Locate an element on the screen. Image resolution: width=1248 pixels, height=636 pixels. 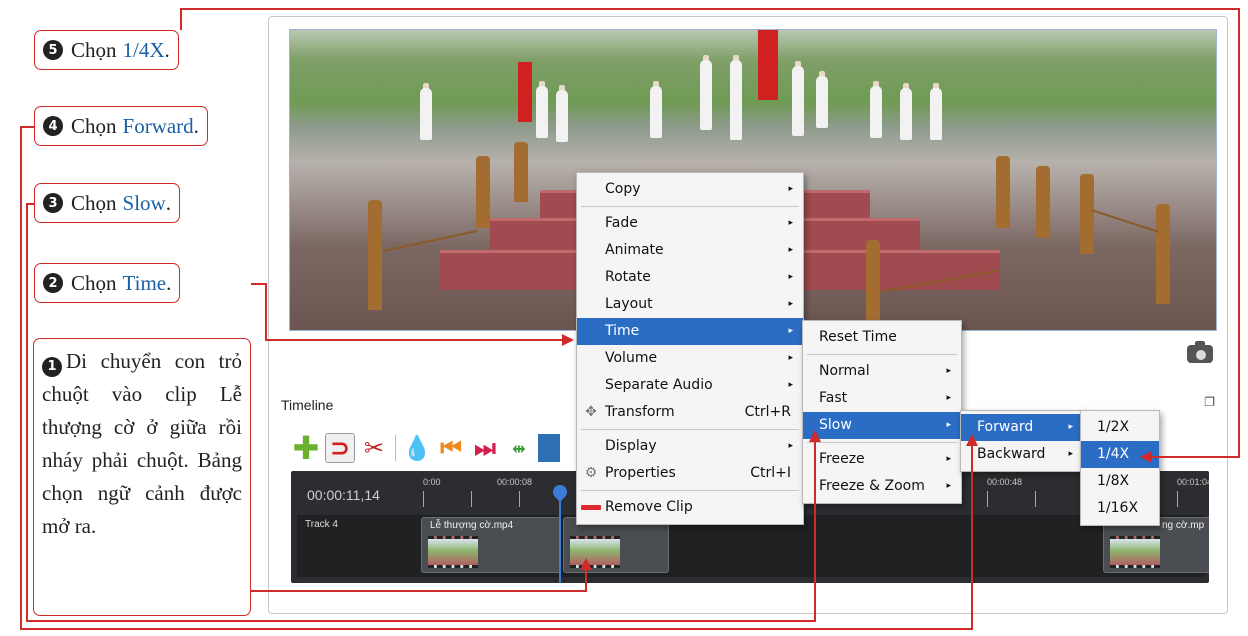
menu-item-label: Copy is located at coordinates (623, 189).